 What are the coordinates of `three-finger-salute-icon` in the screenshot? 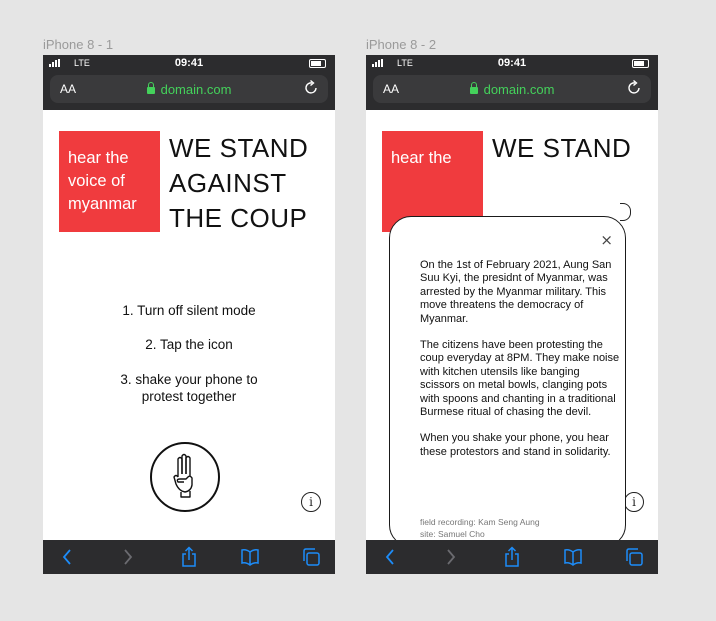 It's located at (183, 475).